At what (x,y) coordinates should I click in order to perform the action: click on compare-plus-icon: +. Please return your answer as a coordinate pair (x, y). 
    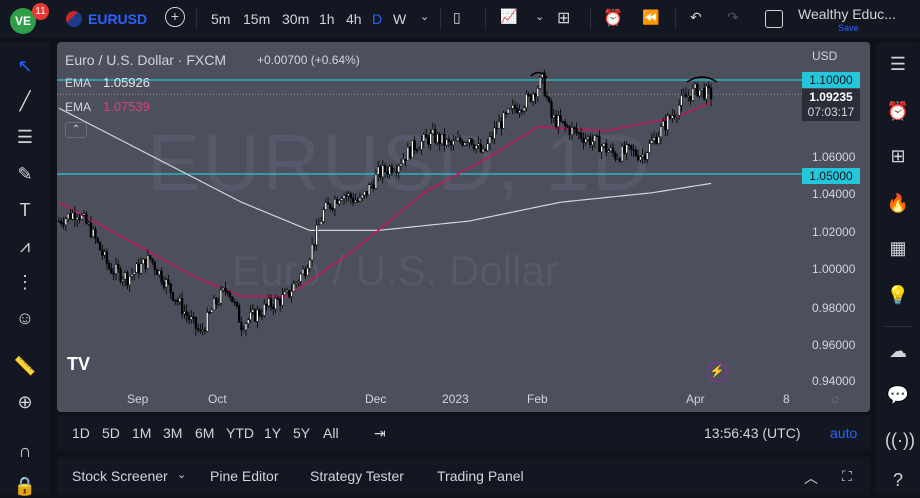
    Looking at the image, I should click on (175, 17).